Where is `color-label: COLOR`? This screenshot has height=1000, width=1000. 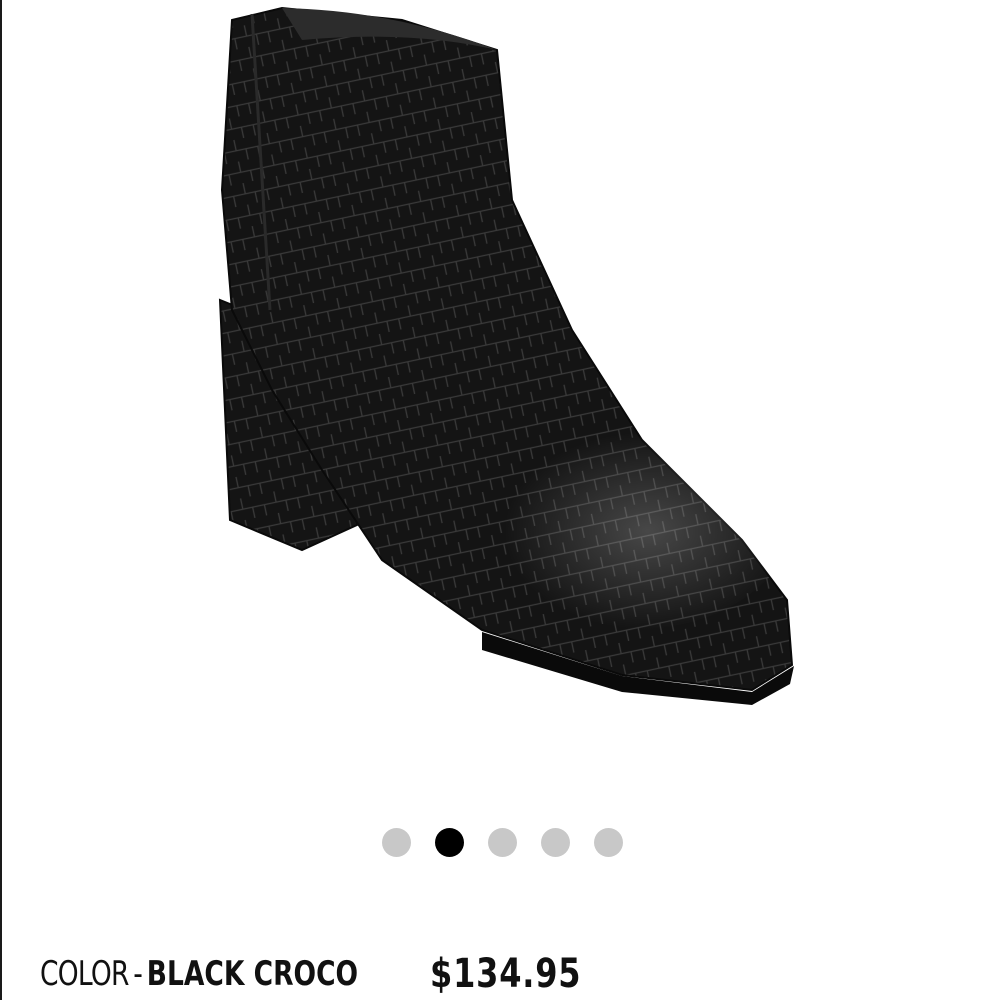 color-label: COLOR is located at coordinates (84, 974).